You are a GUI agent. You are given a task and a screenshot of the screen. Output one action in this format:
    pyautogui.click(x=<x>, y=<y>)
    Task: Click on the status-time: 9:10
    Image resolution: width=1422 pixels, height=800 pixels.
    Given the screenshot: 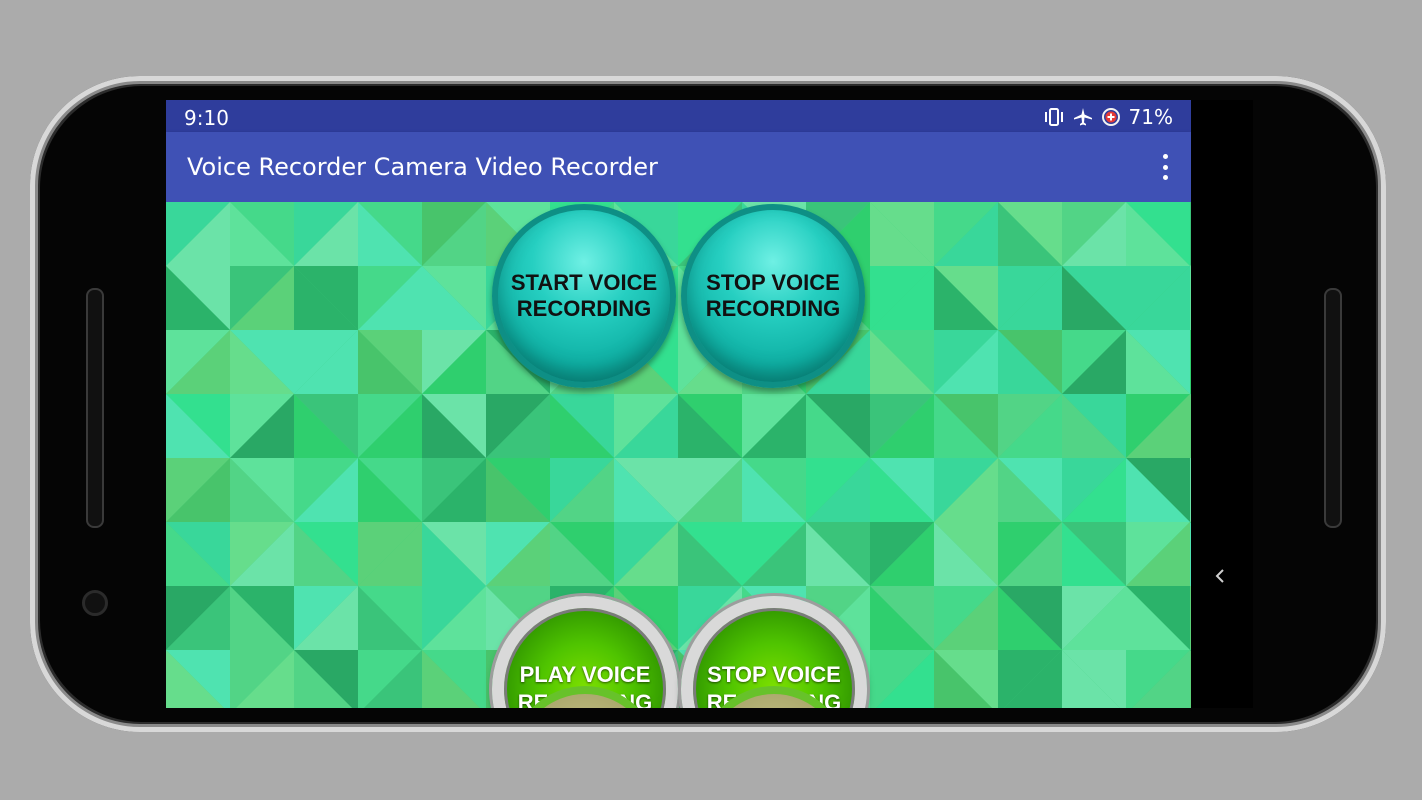 What is the action you would take?
    pyautogui.click(x=206, y=118)
    